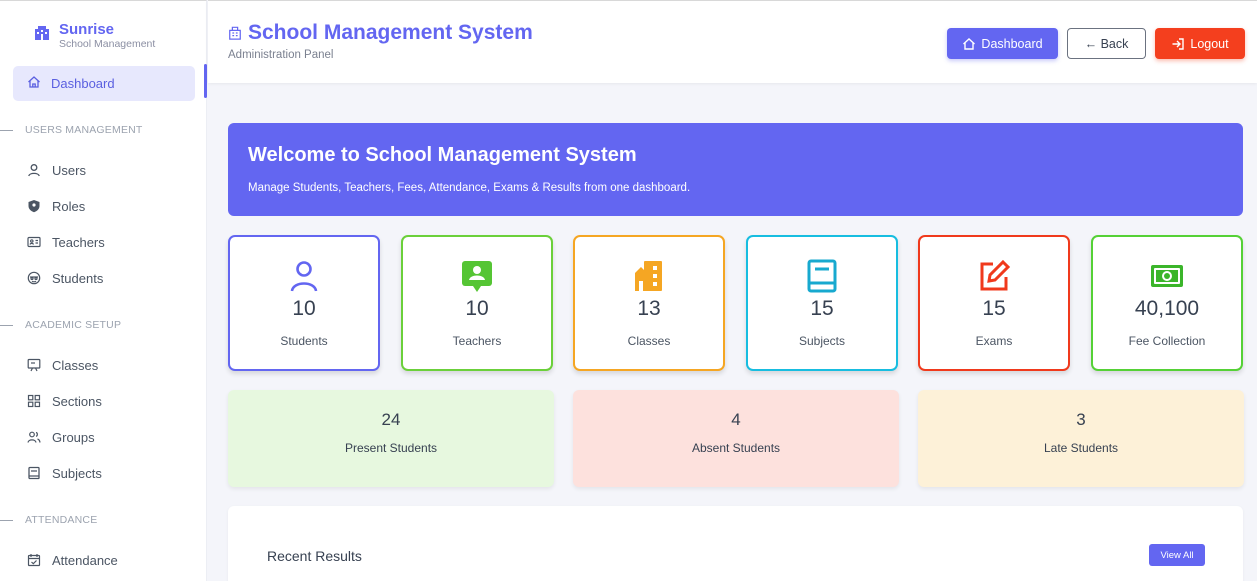 The image size is (1257, 581). Describe the element at coordinates (34, 401) in the screenshot. I see `grid-icon` at that location.